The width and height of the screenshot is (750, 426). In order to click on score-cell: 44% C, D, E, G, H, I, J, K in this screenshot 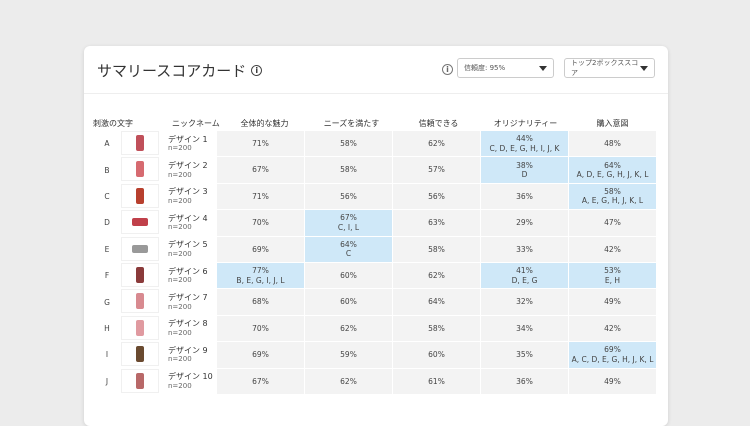, I will do `click(524, 144)`.